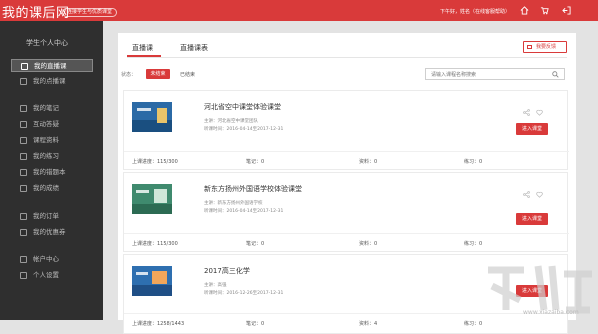  What do you see at coordinates (23, 259) in the screenshot?
I see `account-icon` at bounding box center [23, 259].